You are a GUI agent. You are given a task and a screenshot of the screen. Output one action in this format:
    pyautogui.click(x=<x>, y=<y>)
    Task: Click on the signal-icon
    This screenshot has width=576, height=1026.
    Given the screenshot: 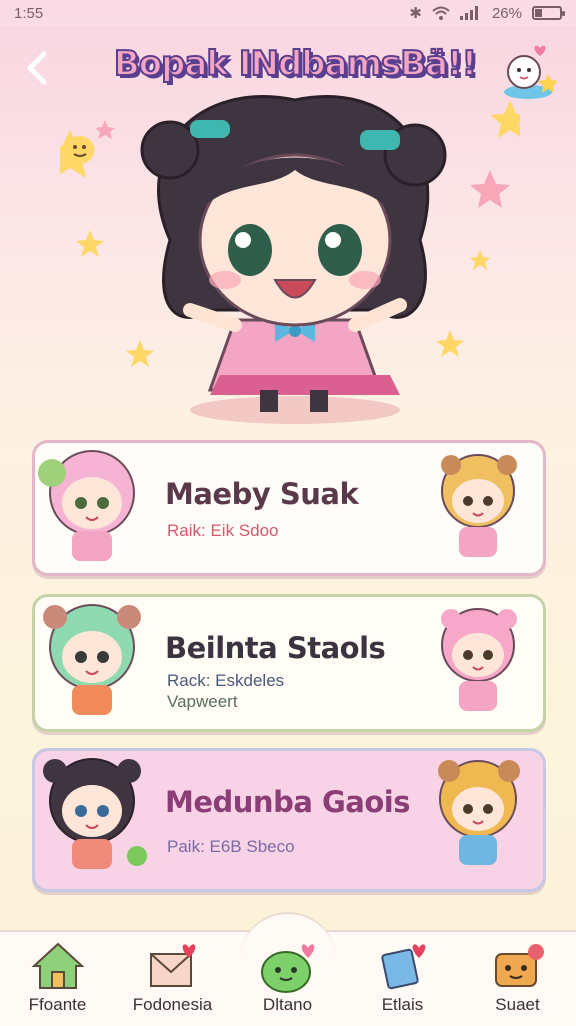 What is the action you would take?
    pyautogui.click(x=468, y=13)
    